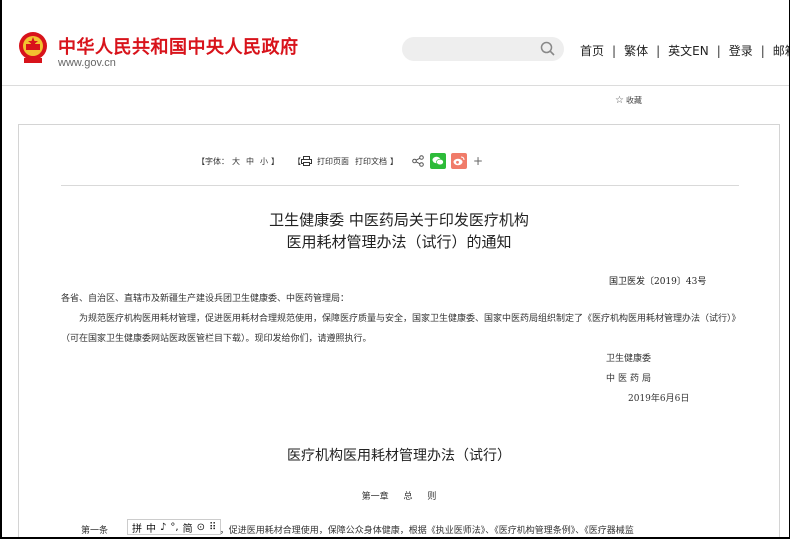  Describe the element at coordinates (619, 100) in the screenshot. I see `star-icon: ☆` at that location.